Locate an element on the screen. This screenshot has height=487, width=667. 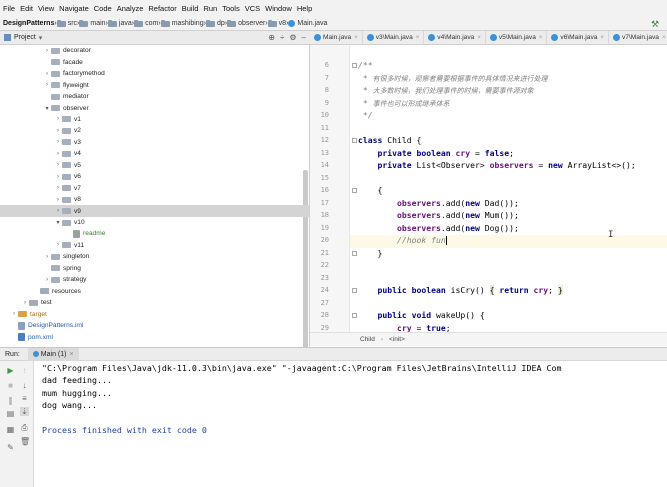
settings-icon: ▦ is located at coordinates (10, 429).